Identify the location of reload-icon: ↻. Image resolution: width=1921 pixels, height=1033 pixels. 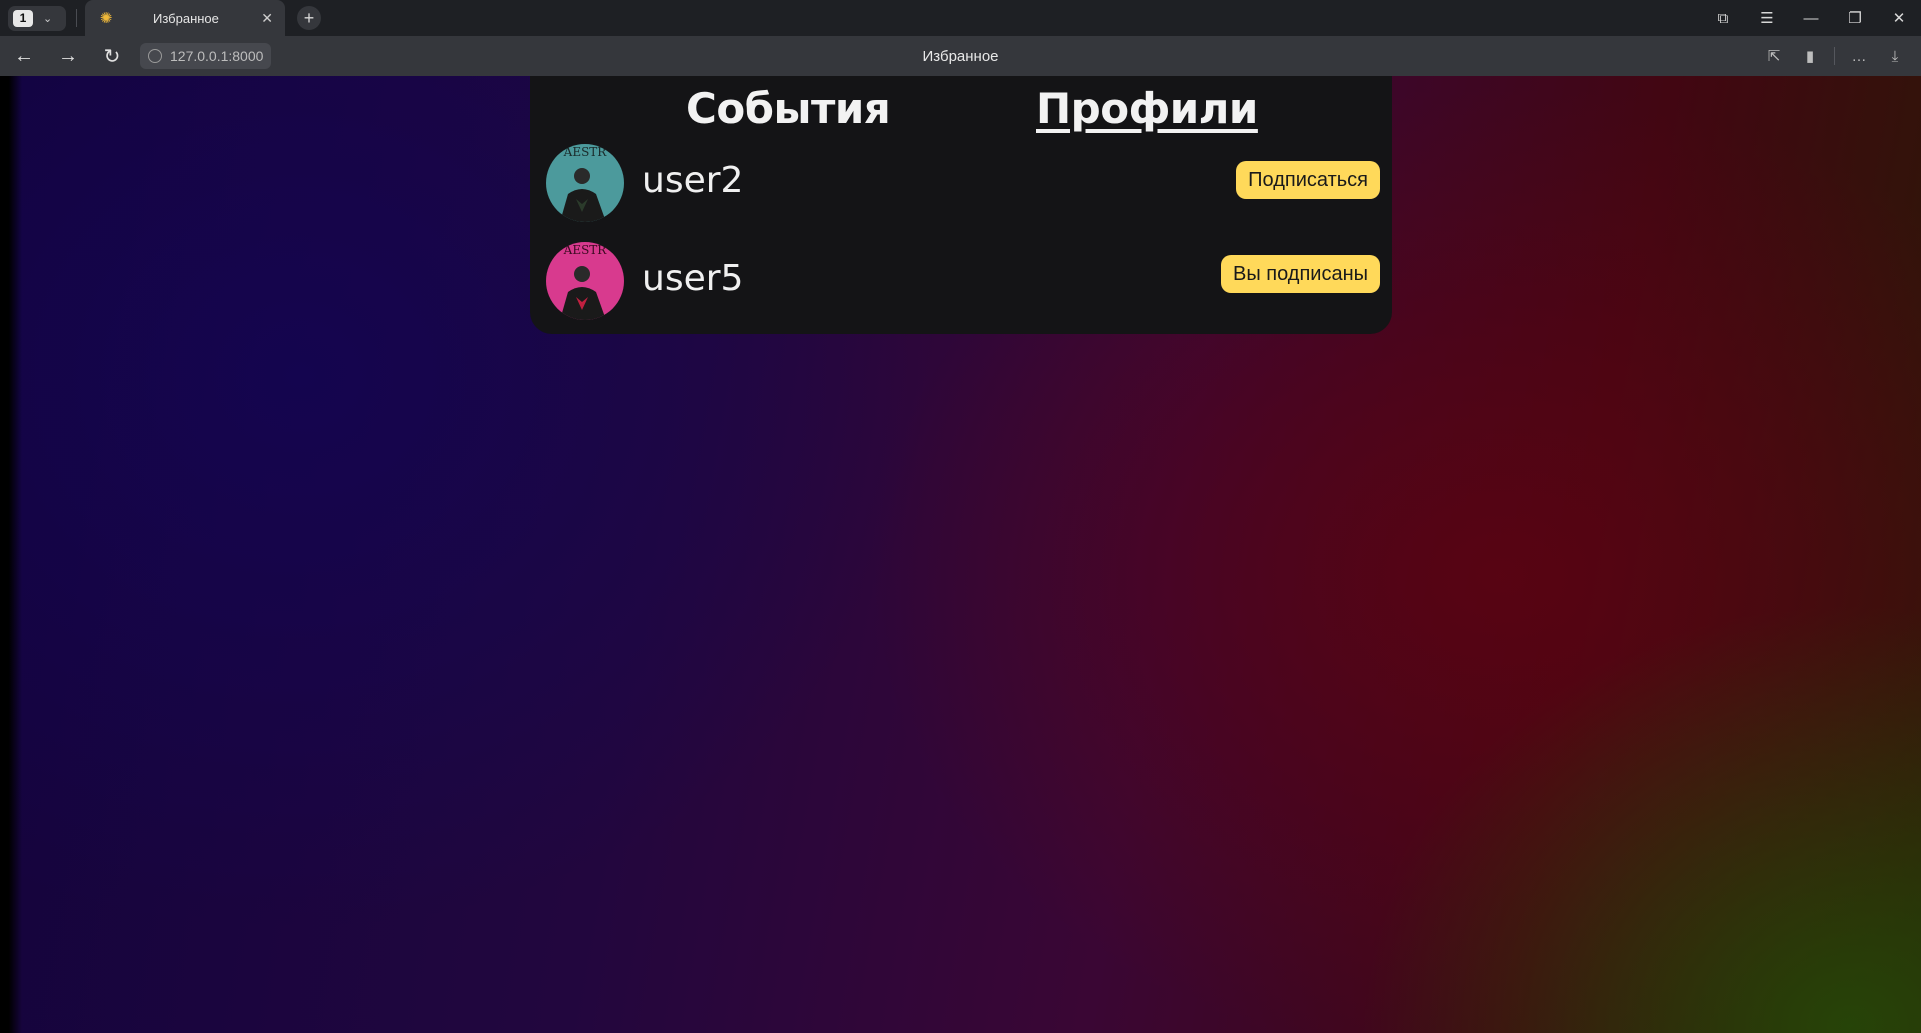
(112, 56).